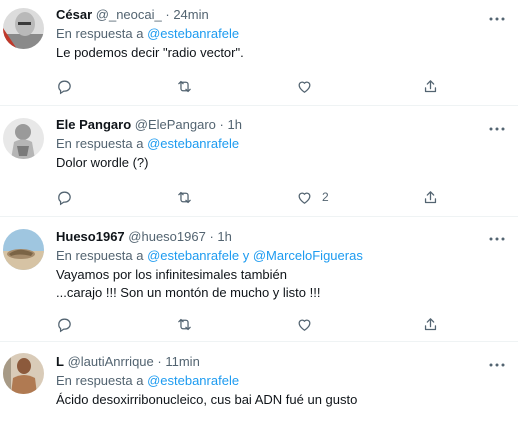  I want to click on timestamp: 24min, so click(190, 14).